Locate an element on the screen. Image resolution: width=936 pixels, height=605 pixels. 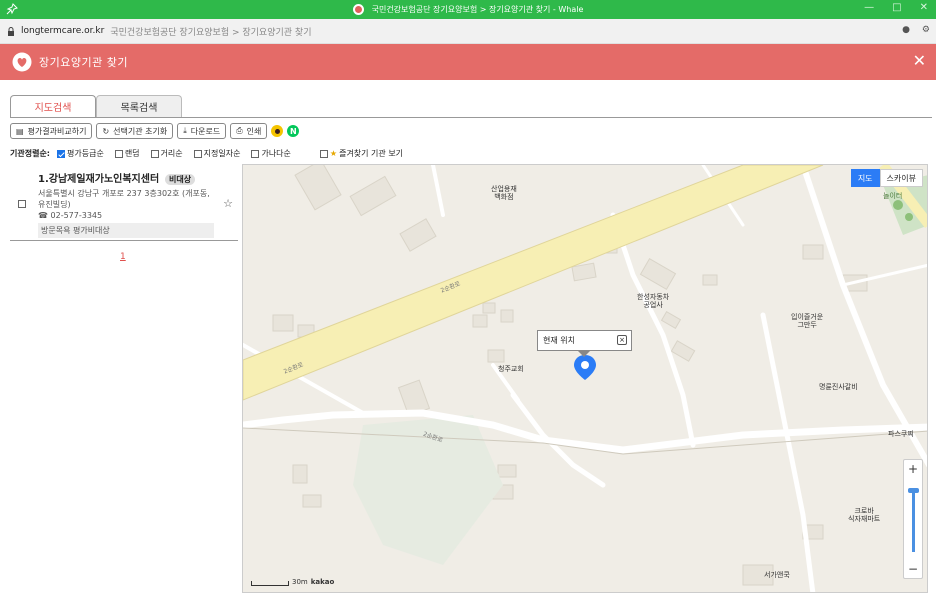
scale-bar is located at coordinates (270, 583).